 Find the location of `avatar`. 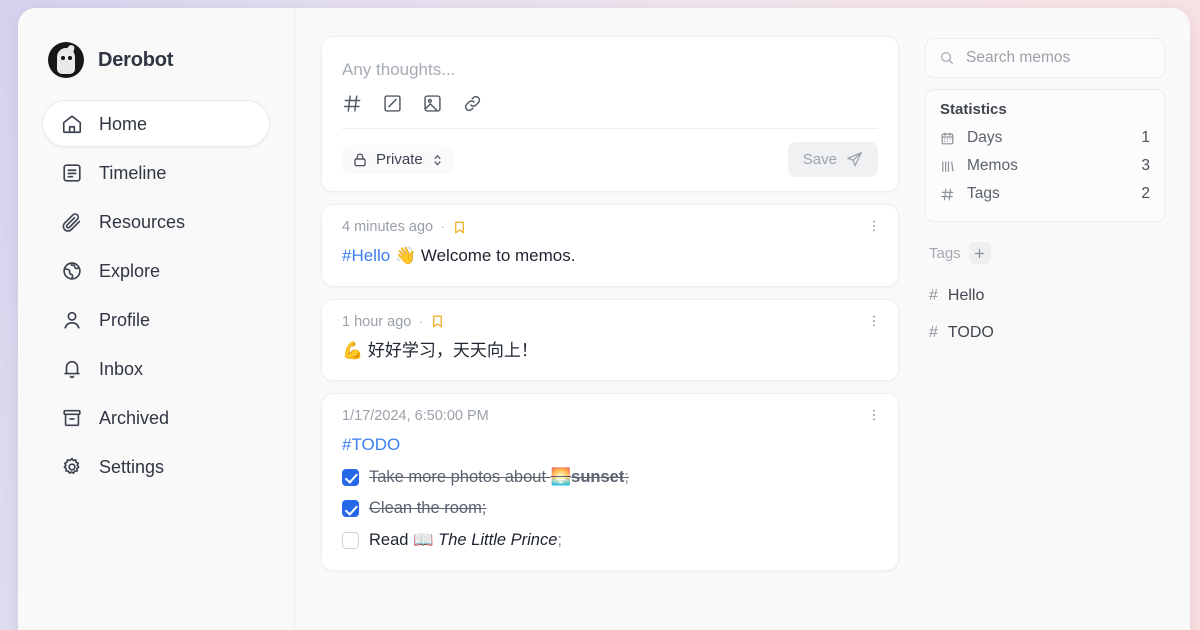

avatar is located at coordinates (66, 60).